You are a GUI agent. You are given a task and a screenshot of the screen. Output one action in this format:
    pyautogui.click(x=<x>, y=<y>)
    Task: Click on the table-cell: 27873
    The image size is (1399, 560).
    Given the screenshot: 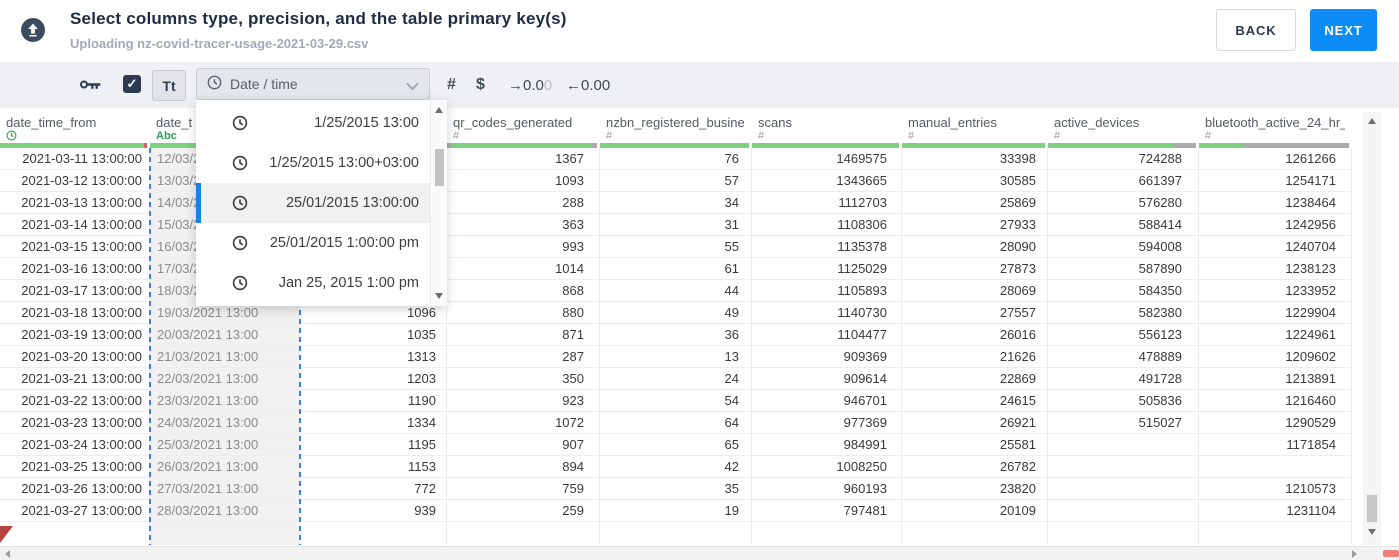 What is the action you would take?
    pyautogui.click(x=974, y=269)
    